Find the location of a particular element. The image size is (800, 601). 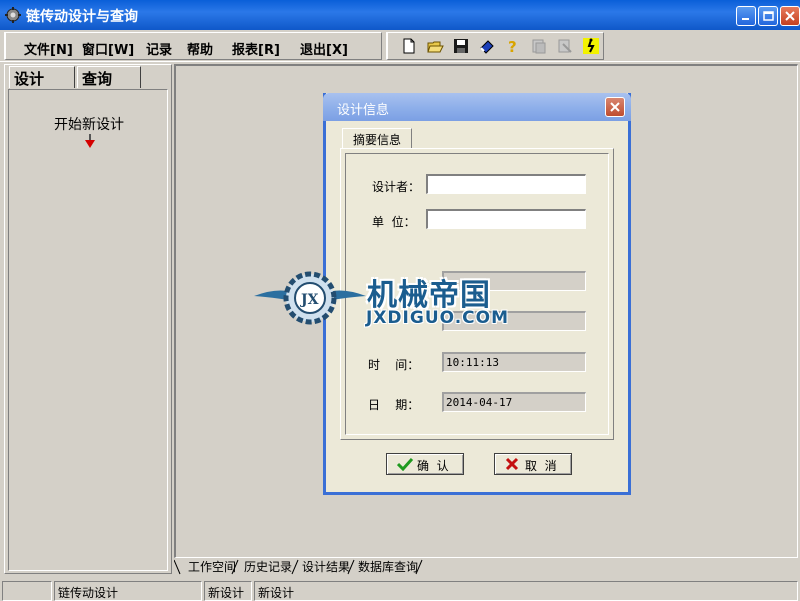

menu-file: 文件[N] is located at coordinates (48, 48).